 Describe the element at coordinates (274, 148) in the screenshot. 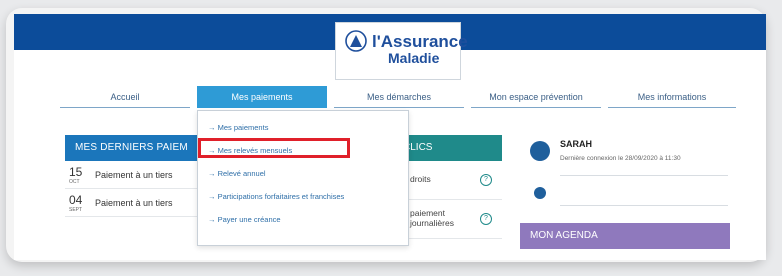

I see `highlight-box` at that location.